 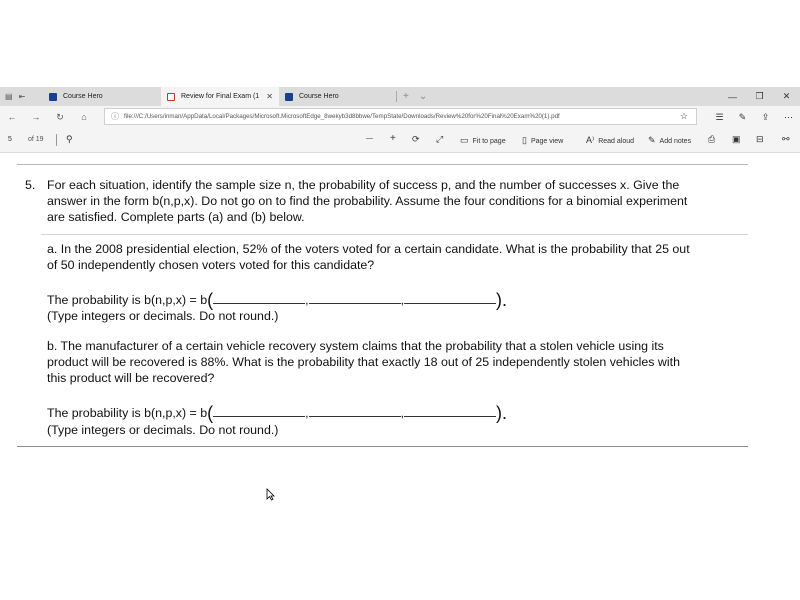 What do you see at coordinates (489, 141) in the screenshot?
I see `fit-to-page-label: Fit to page` at bounding box center [489, 141].